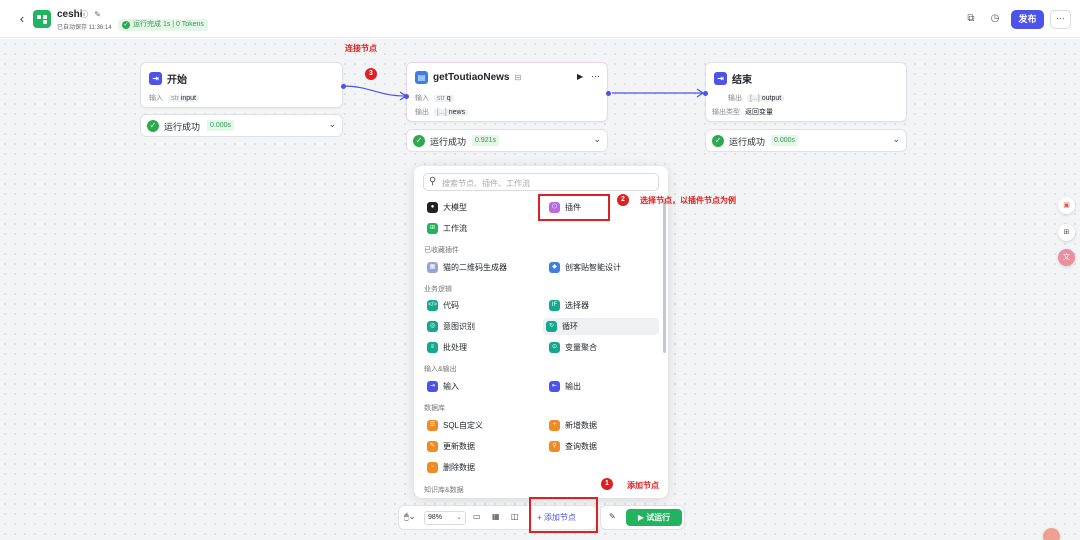  What do you see at coordinates (445, 347) in the screenshot?
I see `node-item-batch: ≡ 批处理` at bounding box center [445, 347].